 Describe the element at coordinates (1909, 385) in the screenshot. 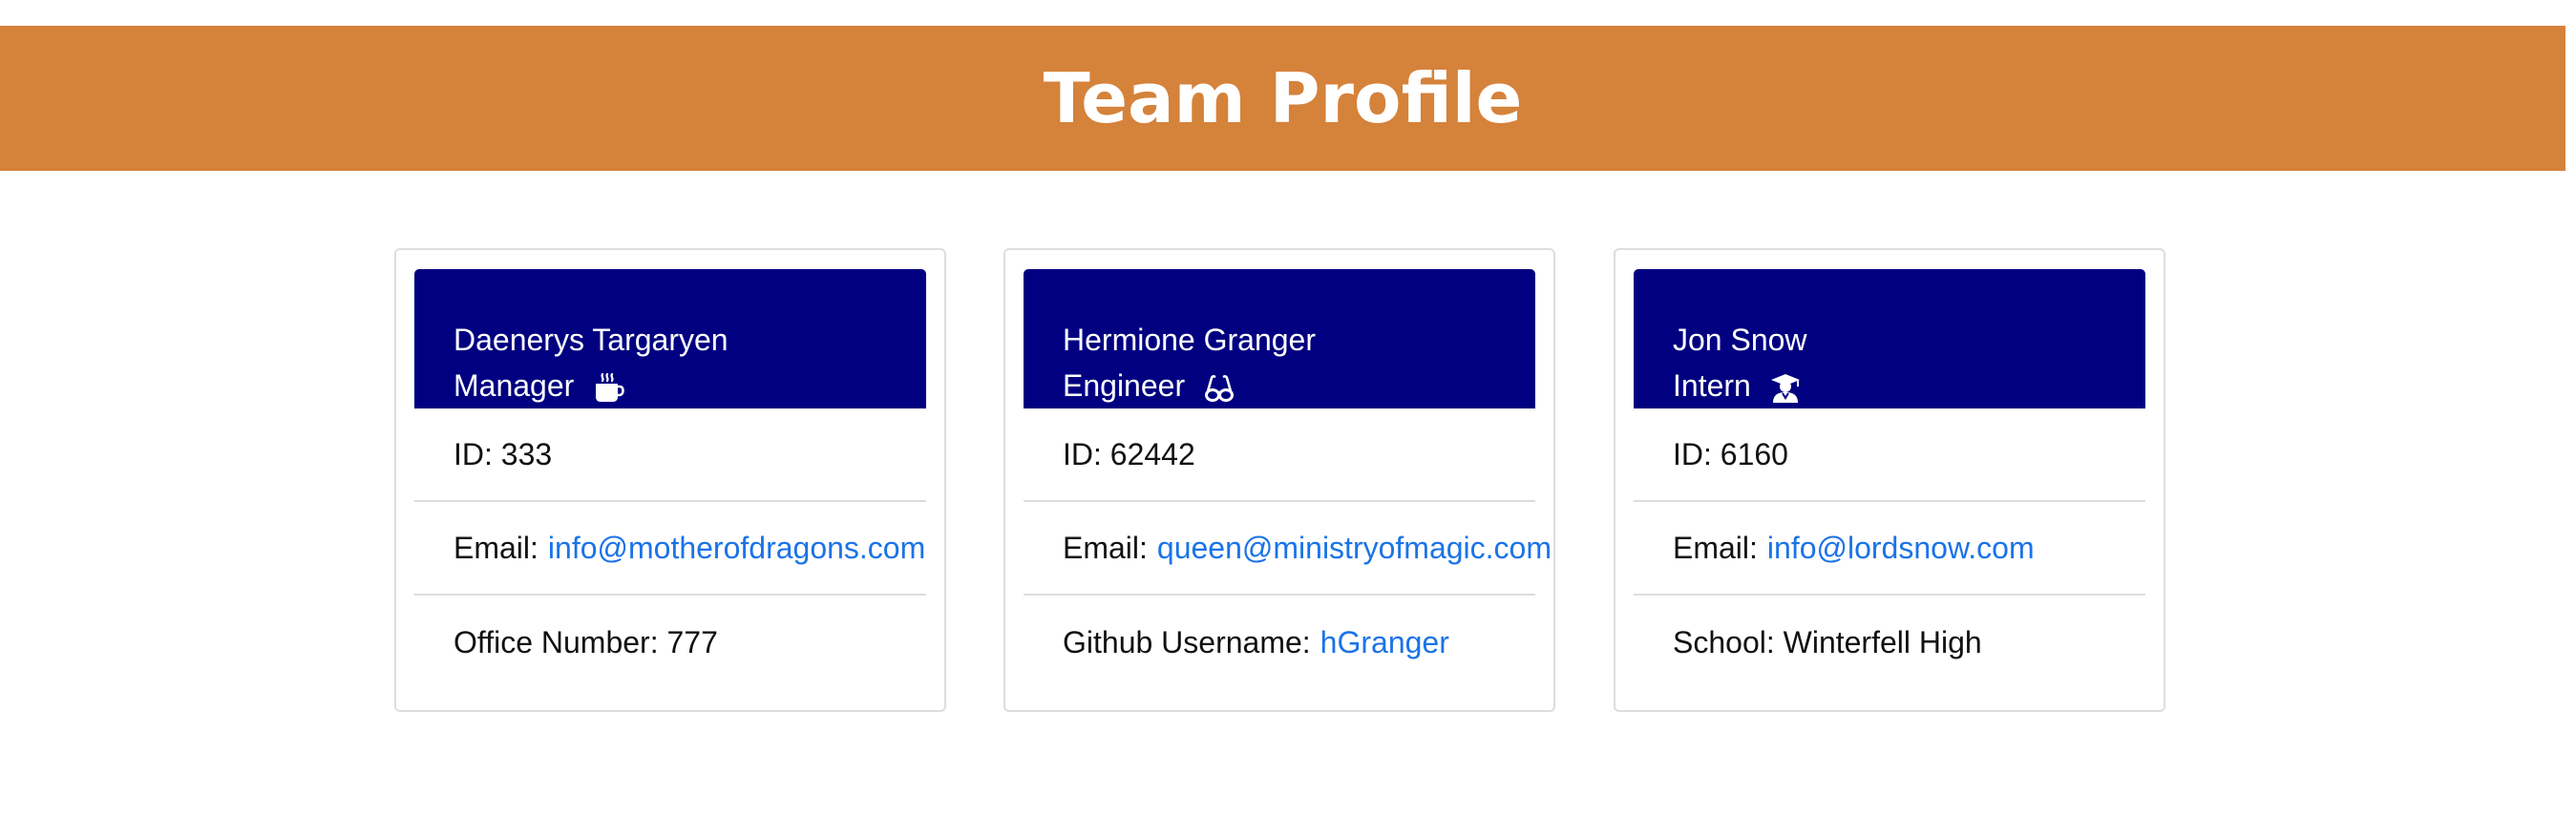

I see `employee-role-line: Intern` at that location.